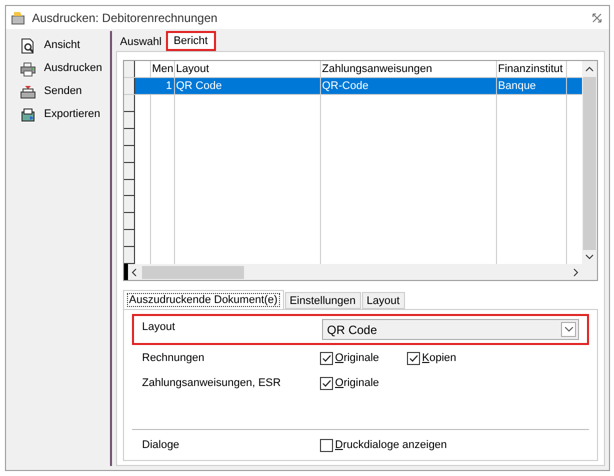  What do you see at coordinates (360, 272) in the screenshot?
I see `horizontal-scrollbar` at bounding box center [360, 272].